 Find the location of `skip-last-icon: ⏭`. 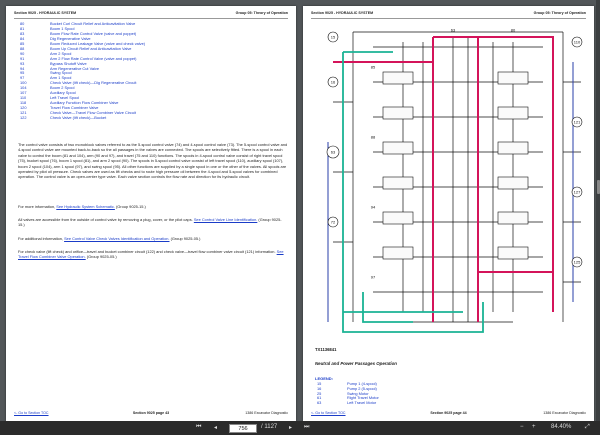

skip-last-icon: ⏭ is located at coordinates (306, 427).